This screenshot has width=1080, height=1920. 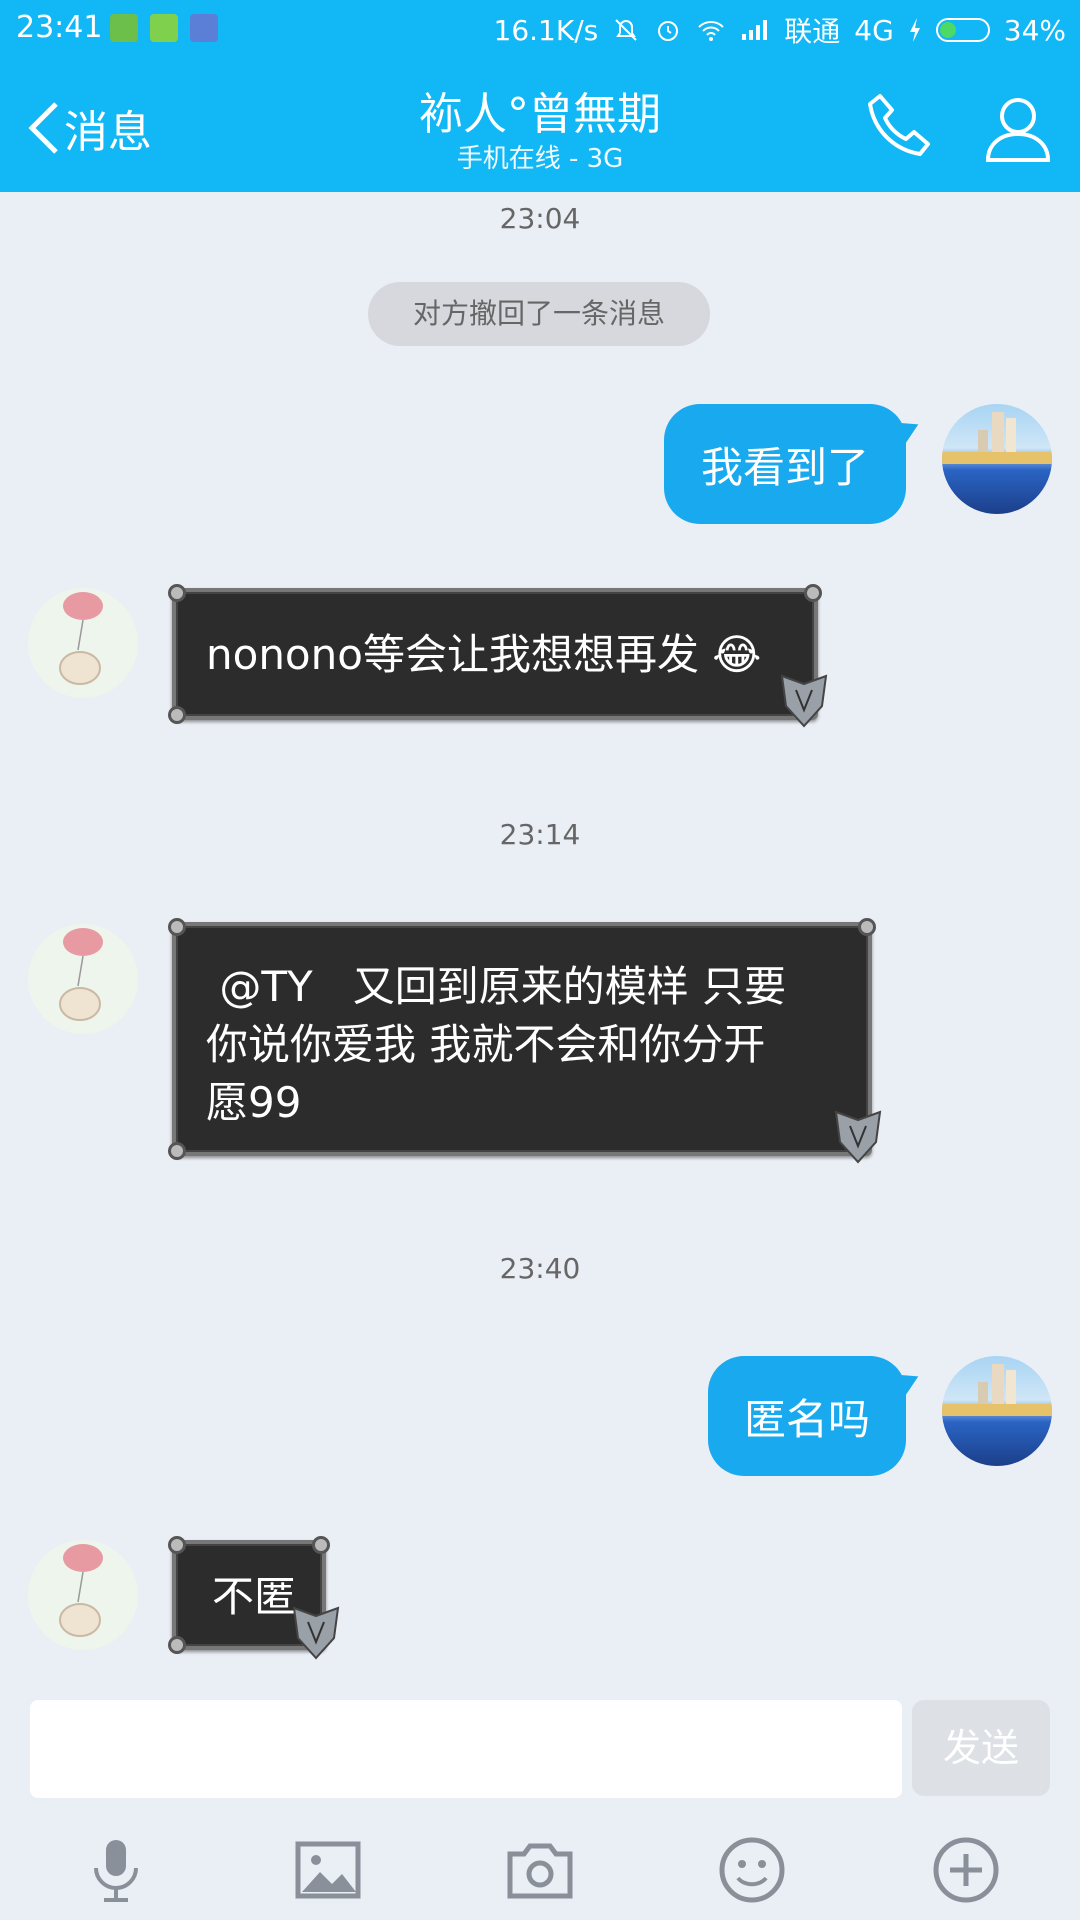 I want to click on carrier: 联通, so click(x=812, y=31).